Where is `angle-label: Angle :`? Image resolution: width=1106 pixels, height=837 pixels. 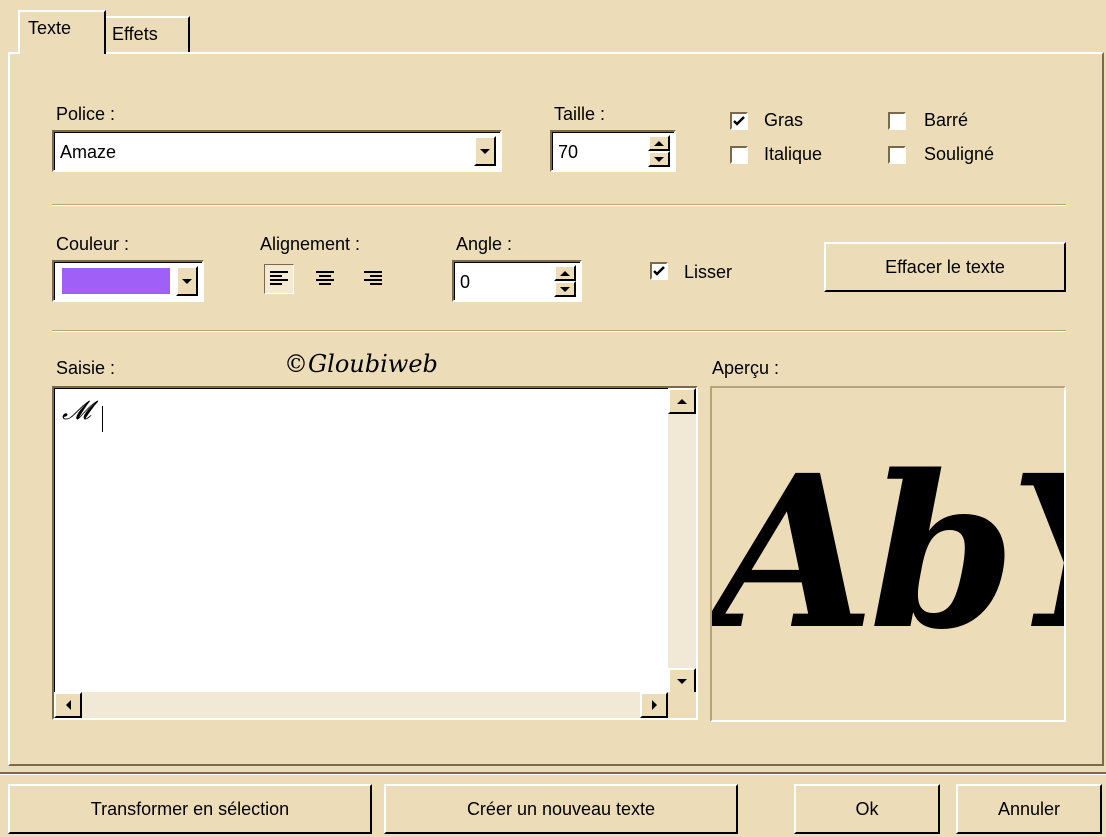 angle-label: Angle : is located at coordinates (484, 244).